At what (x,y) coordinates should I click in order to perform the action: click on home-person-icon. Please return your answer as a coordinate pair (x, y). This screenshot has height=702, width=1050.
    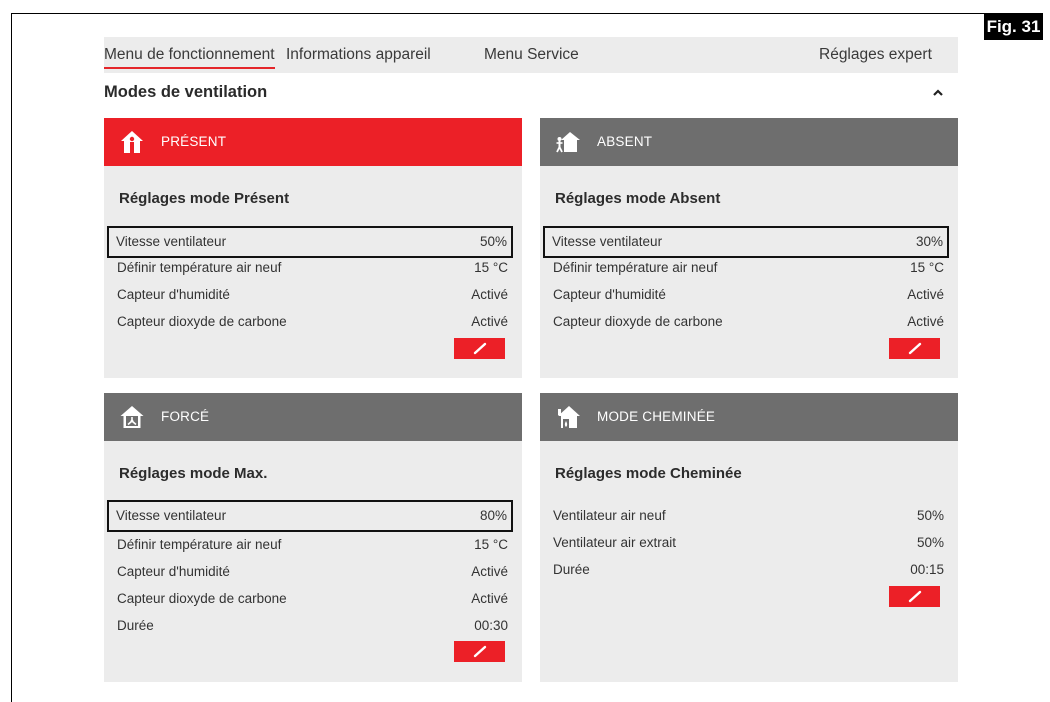
    Looking at the image, I should click on (132, 142).